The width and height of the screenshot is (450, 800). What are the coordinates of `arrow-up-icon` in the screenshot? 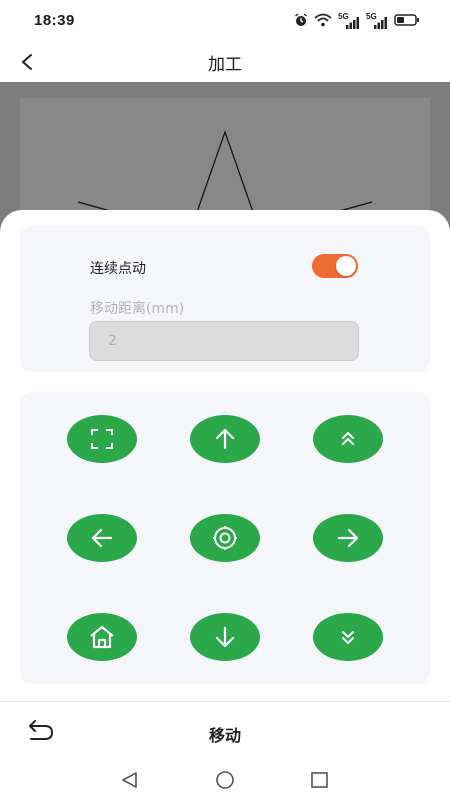 It's located at (225, 439).